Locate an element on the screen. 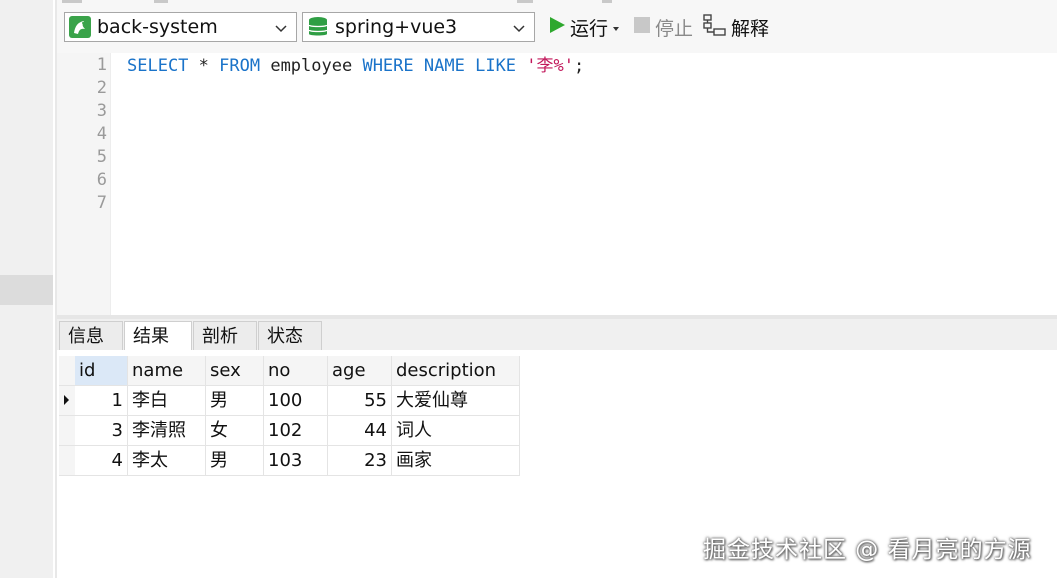  sql-terminator: ; is located at coordinates (579, 66).